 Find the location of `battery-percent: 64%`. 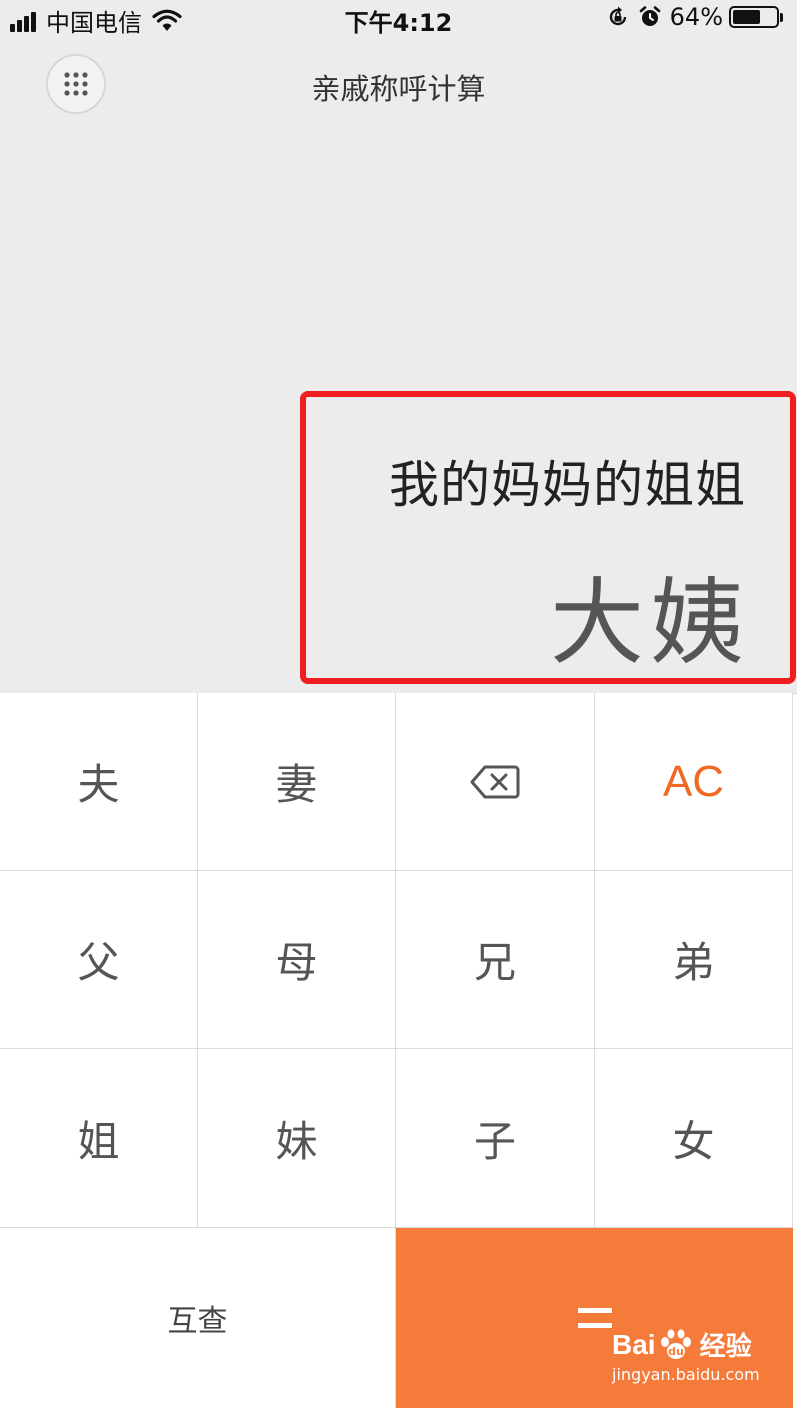

battery-percent: 64% is located at coordinates (696, 17).